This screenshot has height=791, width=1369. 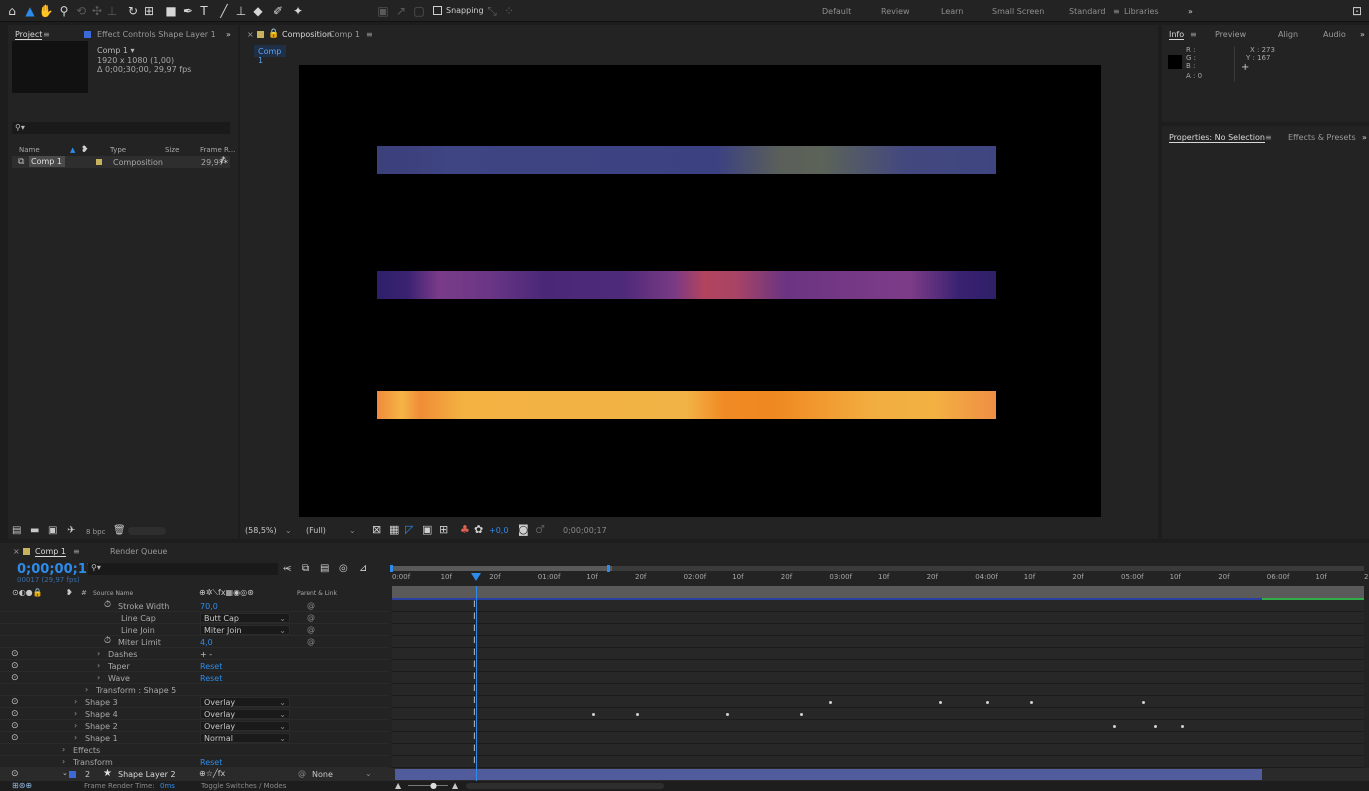 I want to click on shape-layer-row: ⊙ ⌄ 2 ★ Shape Layer 2 ⊕☆╱fx @ None ⌄, so click(x=684, y=774).